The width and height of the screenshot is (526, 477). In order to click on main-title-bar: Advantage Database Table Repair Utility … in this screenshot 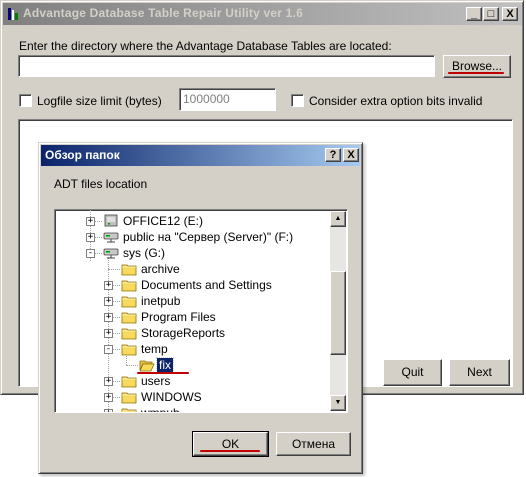, I will do `click(262, 14)`.